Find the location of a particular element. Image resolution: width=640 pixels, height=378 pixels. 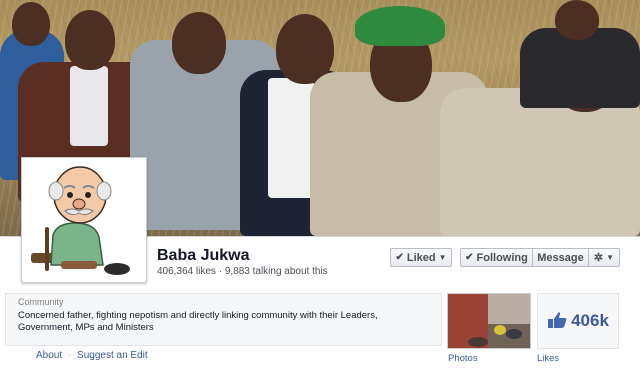

profile-picture is located at coordinates (84, 220).